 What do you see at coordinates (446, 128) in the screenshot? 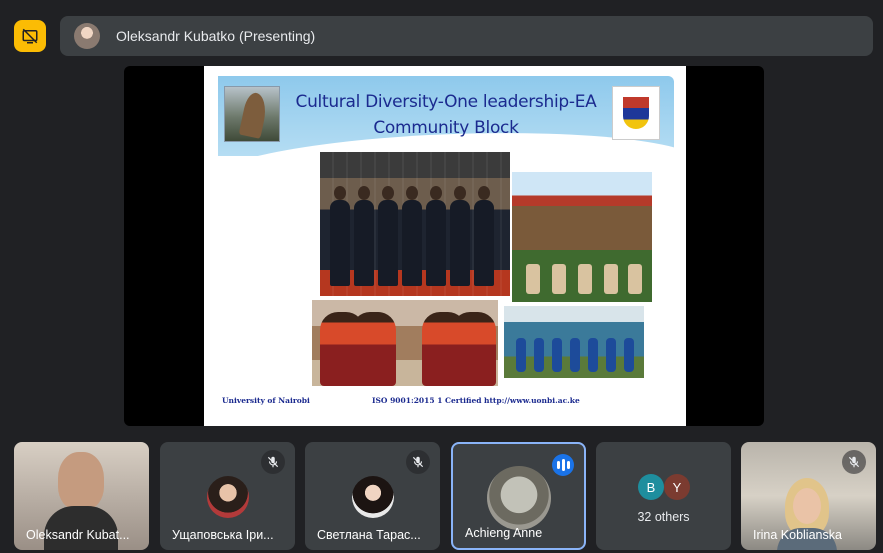
I see `slide-title-line2: Community Block` at bounding box center [446, 128].